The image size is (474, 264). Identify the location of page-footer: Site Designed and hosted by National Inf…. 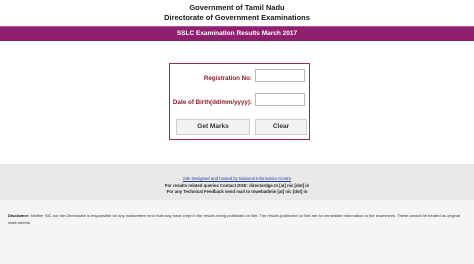
(237, 182).